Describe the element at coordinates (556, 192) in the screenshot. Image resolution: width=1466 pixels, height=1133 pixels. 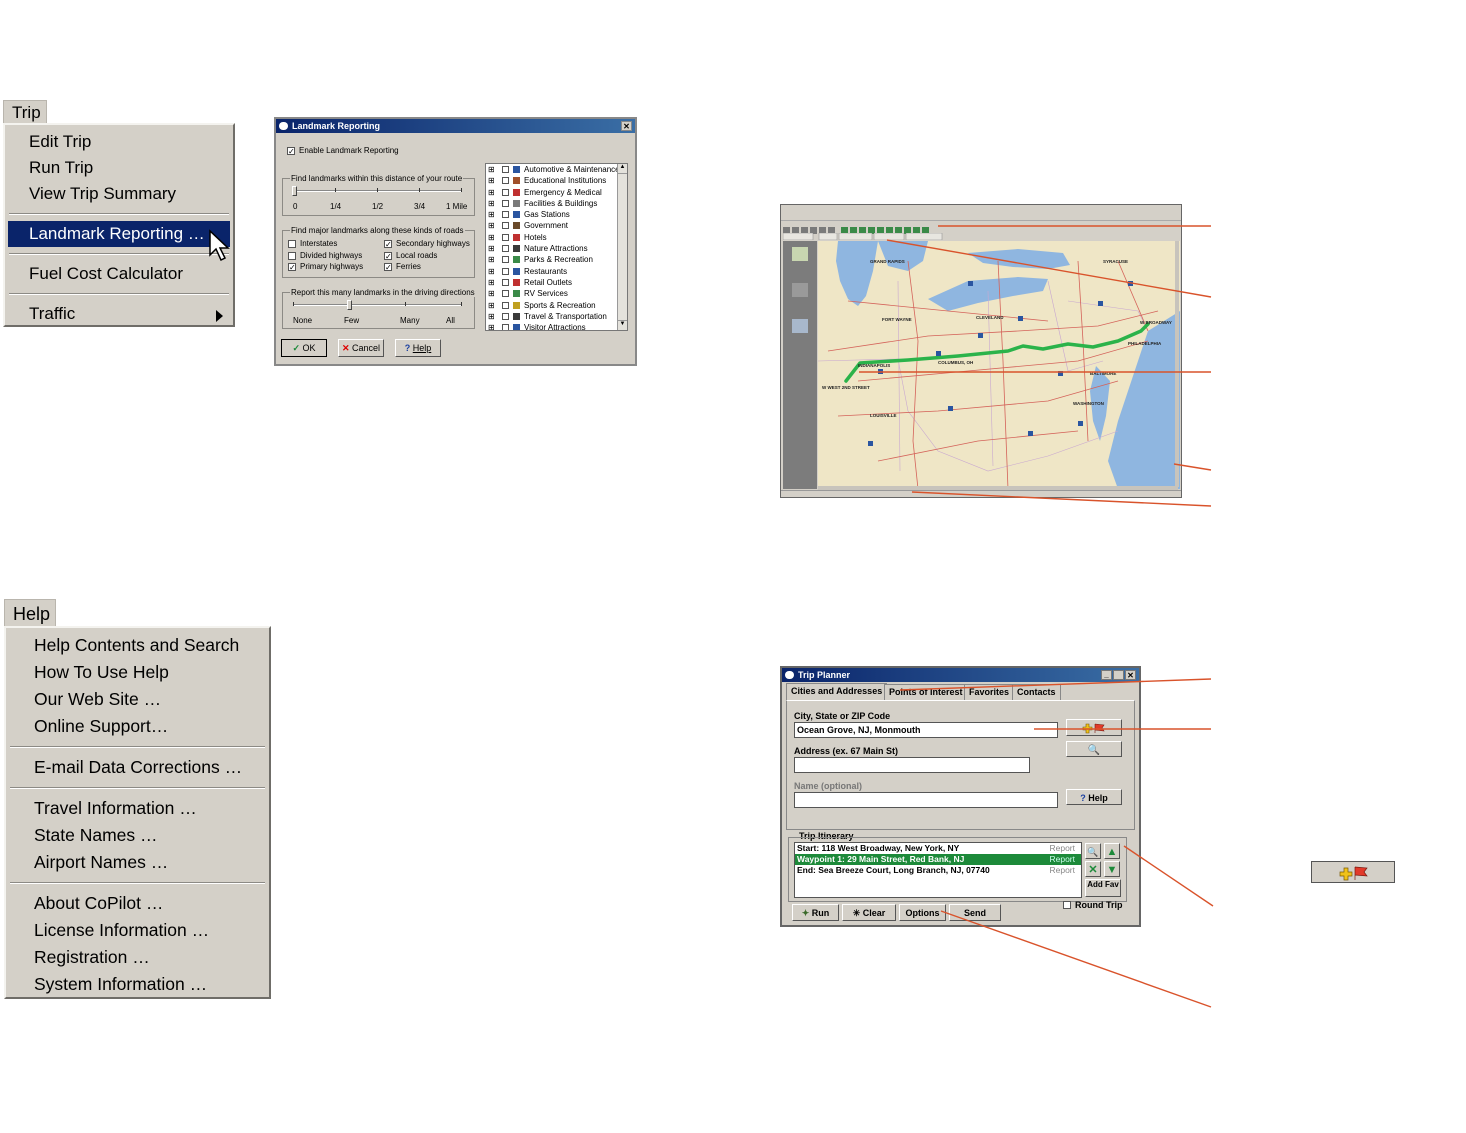
I see `list-item: ⊞ Emergency & Medical` at that location.